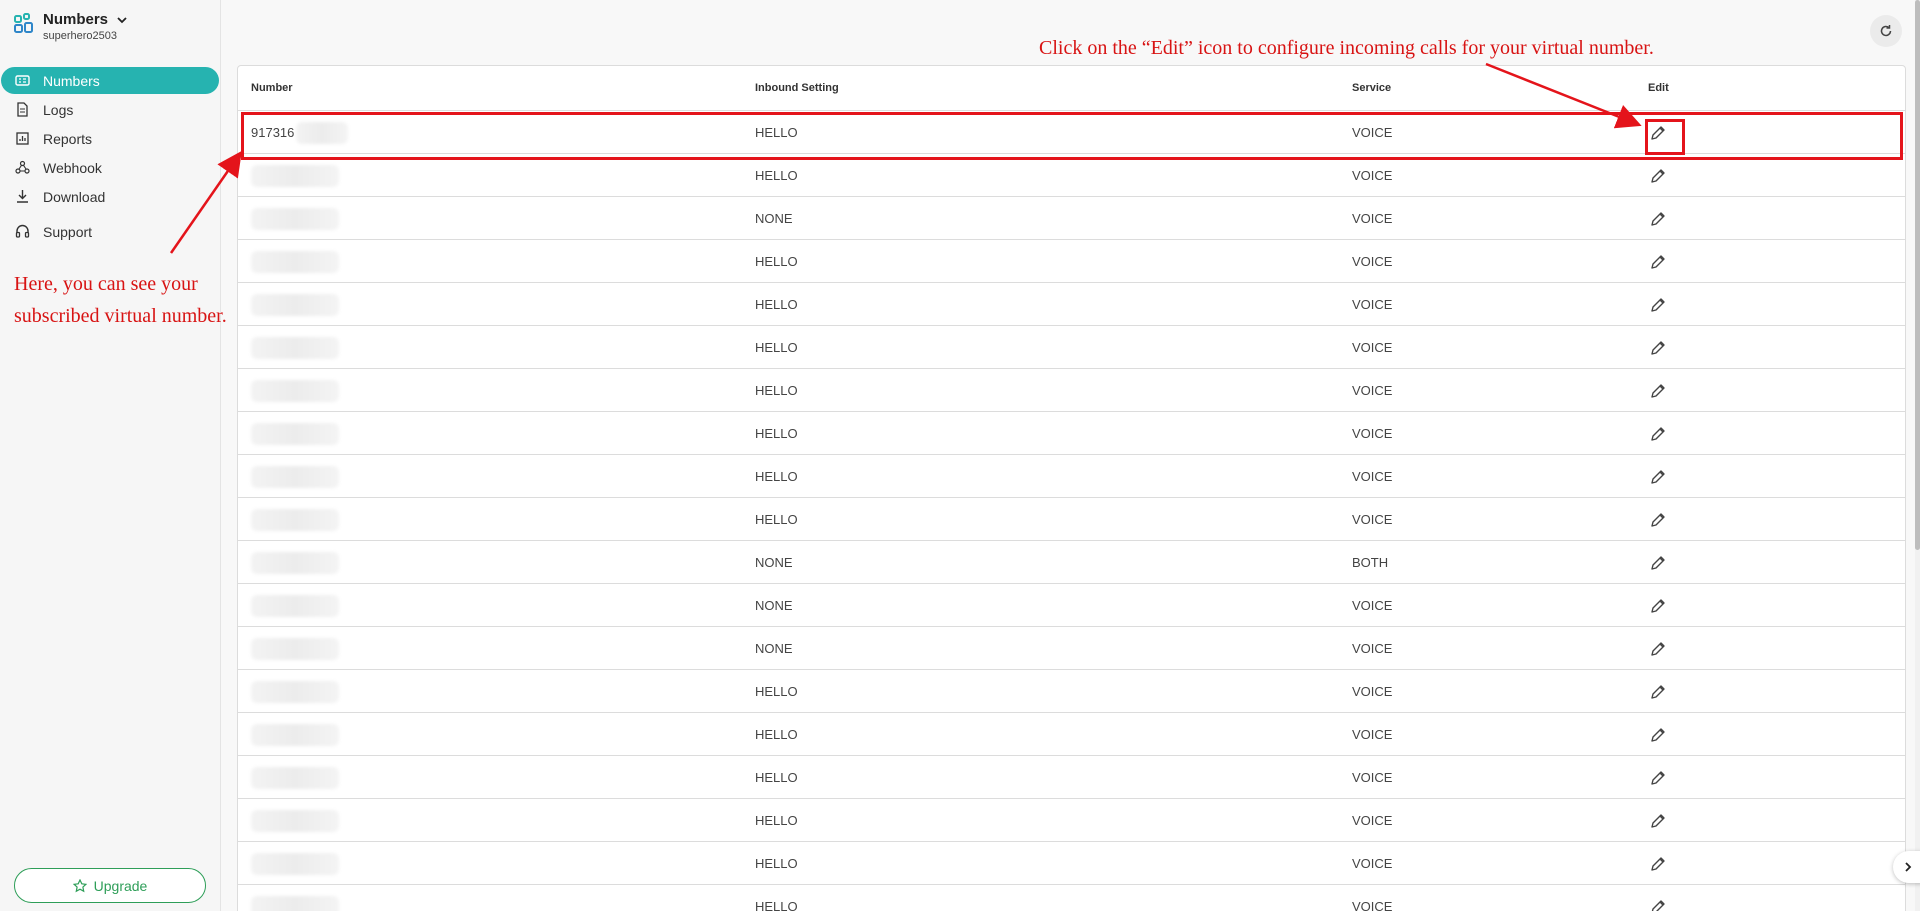 The height and width of the screenshot is (911, 1920). What do you see at coordinates (774, 648) in the screenshot?
I see `inbound-setting-cell: NONE` at bounding box center [774, 648].